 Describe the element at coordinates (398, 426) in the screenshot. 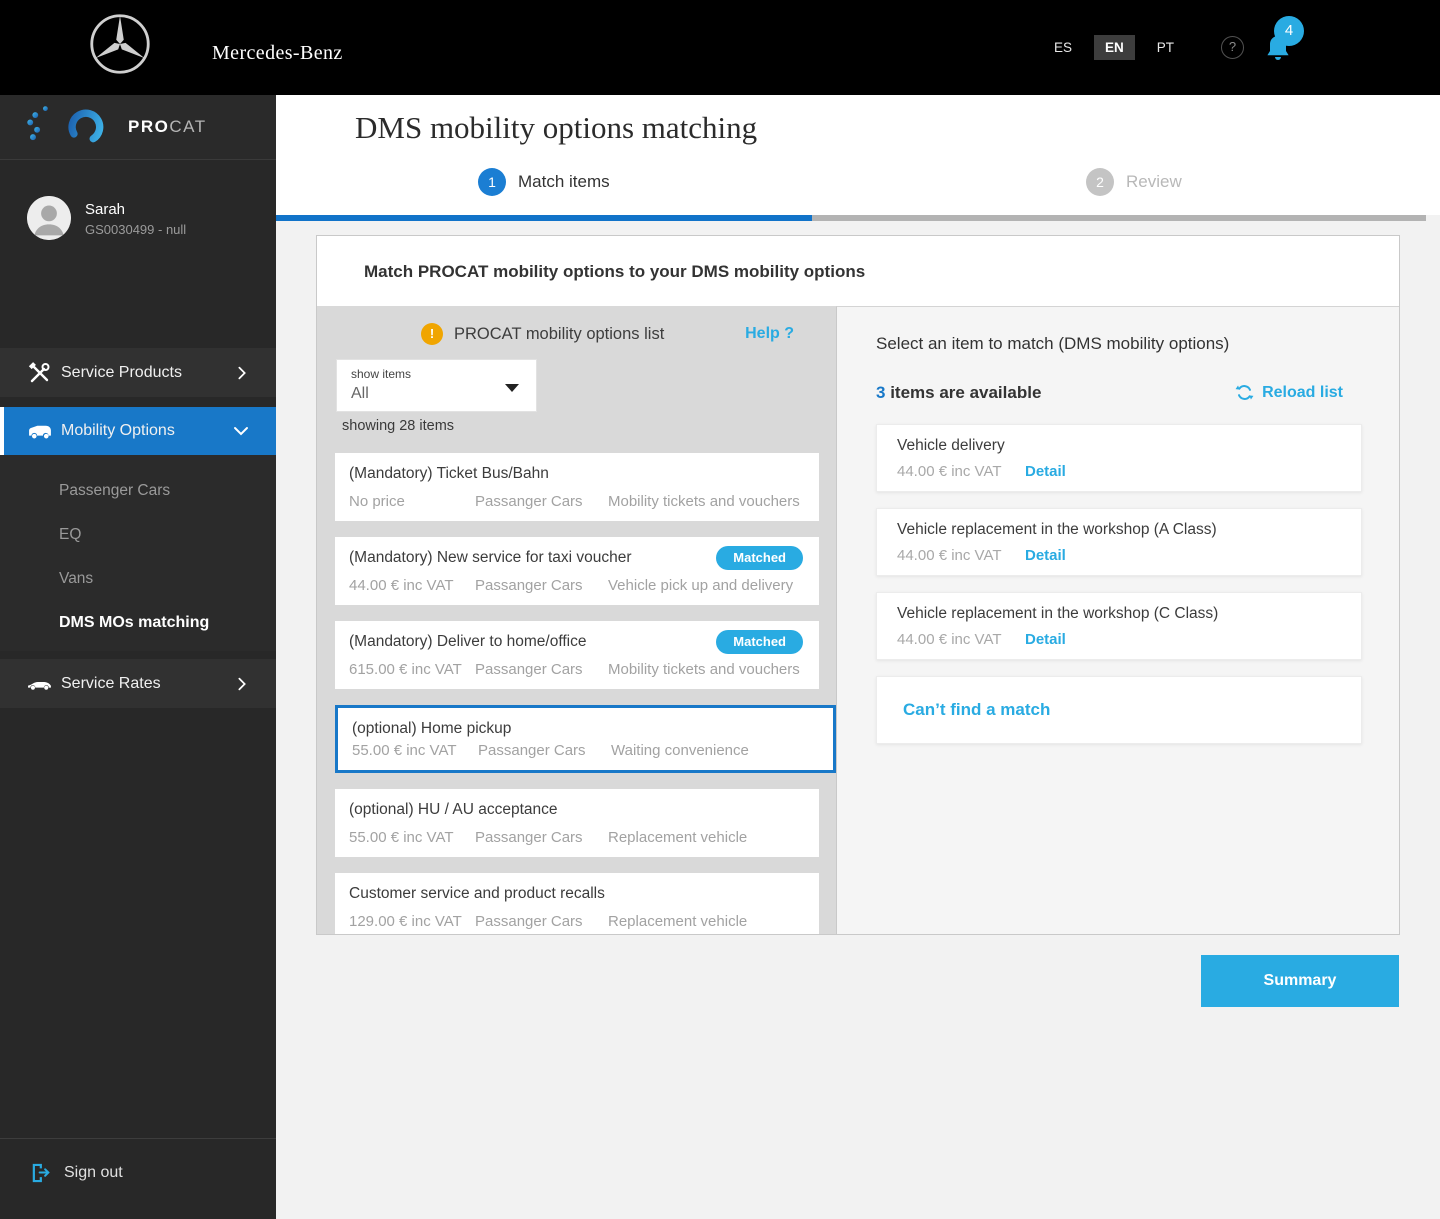

I see `showing-count-text: showing 28 items` at that location.